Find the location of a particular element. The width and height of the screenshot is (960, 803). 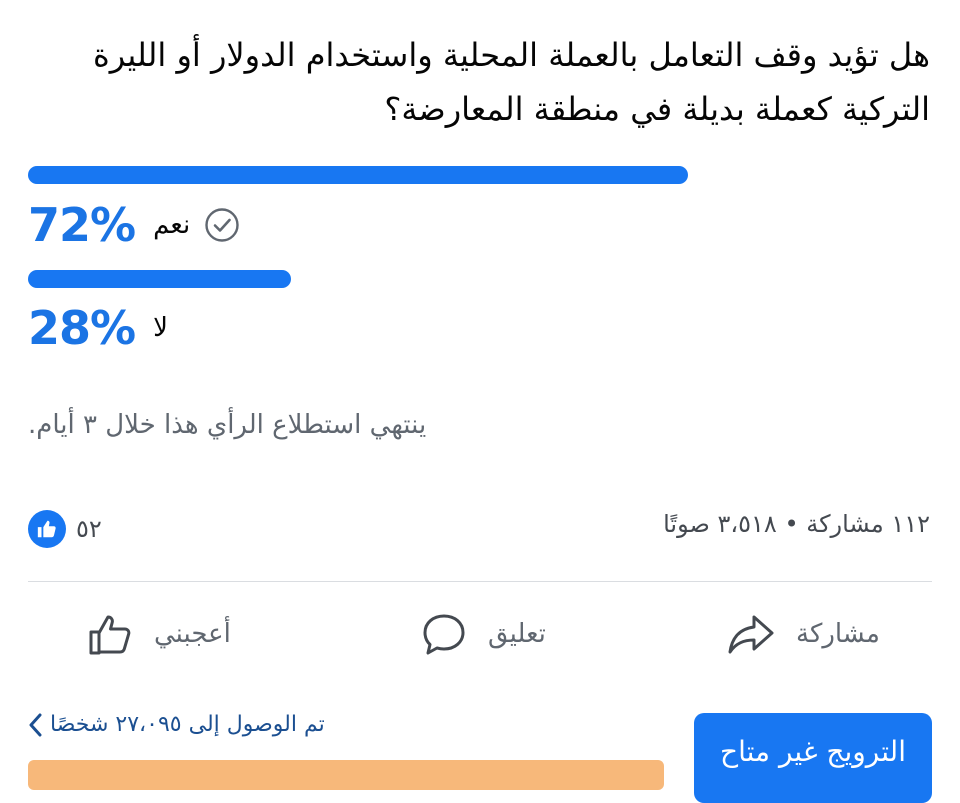

poll-ends-text: ينتهي استطلاع الرأي هذا خلال ٣ أيام. is located at coordinates (227, 425).